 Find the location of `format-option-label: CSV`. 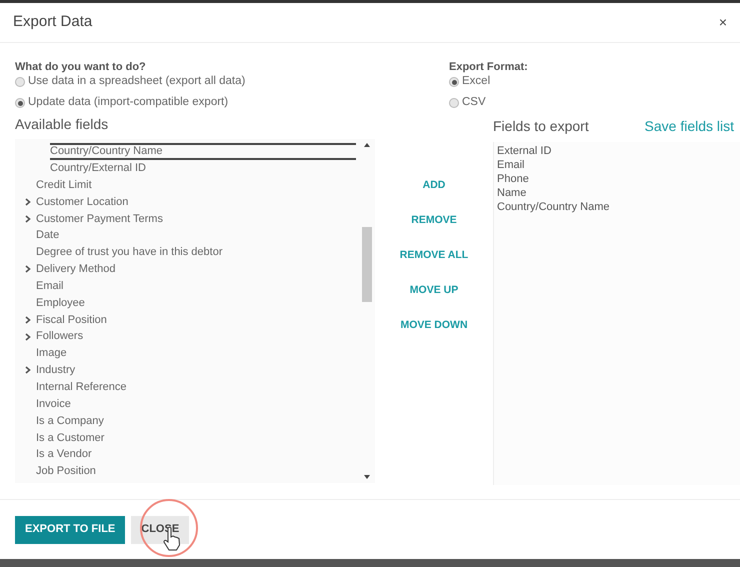

format-option-label: CSV is located at coordinates (474, 102).